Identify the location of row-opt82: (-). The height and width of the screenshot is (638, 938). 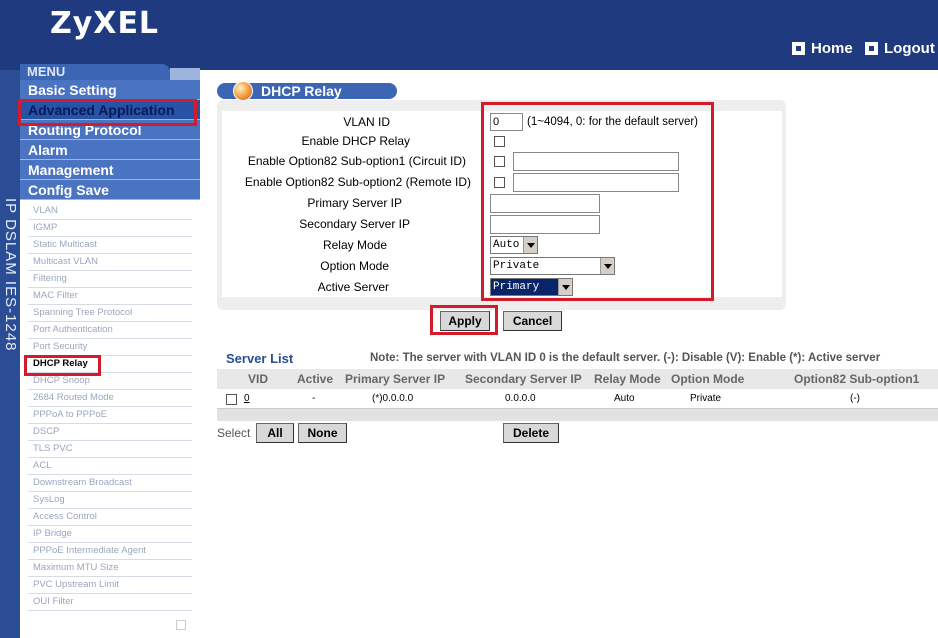
(855, 398).